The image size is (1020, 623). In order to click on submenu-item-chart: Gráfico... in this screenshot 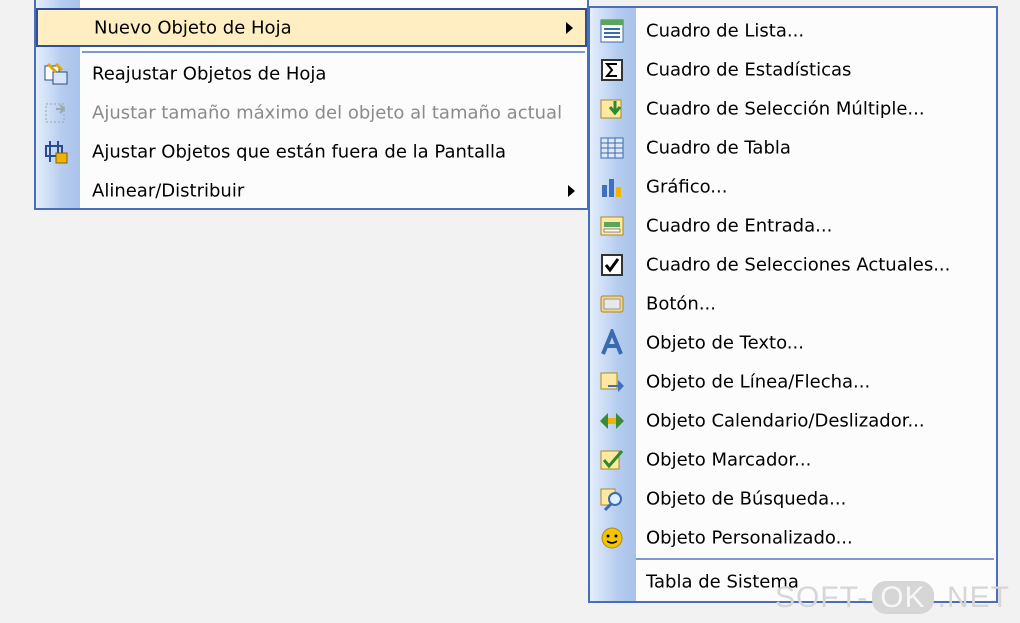, I will do `click(793, 186)`.